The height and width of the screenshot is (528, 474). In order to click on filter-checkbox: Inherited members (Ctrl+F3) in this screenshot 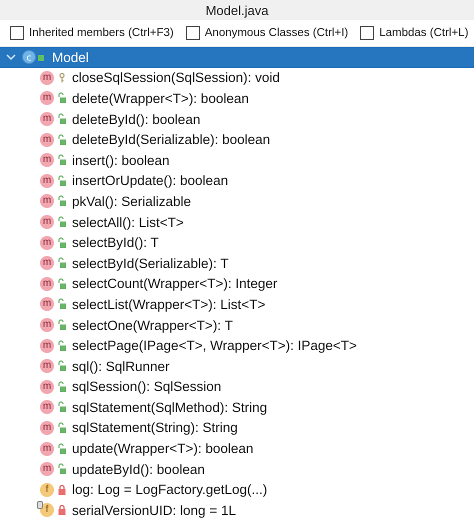, I will do `click(92, 33)`.